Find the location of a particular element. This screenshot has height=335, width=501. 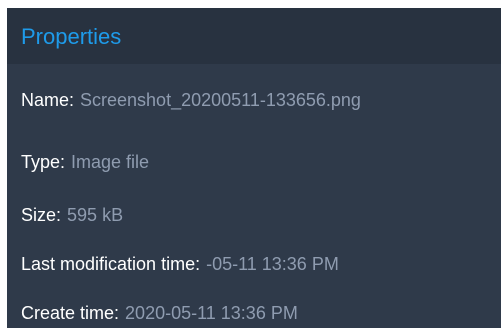

property-label-name: Name: is located at coordinates (48, 100).